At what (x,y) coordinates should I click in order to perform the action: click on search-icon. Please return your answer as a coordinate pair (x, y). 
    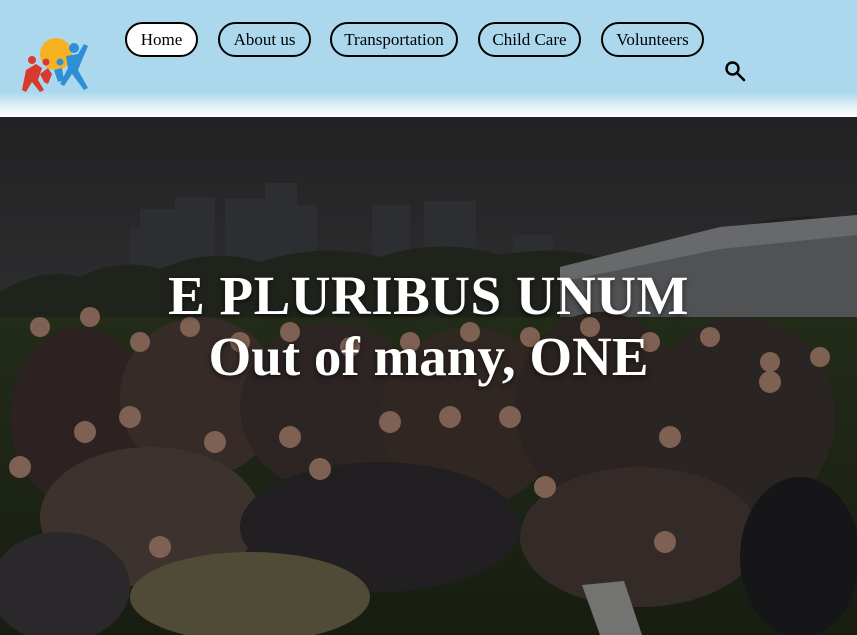
    Looking at the image, I should click on (735, 71).